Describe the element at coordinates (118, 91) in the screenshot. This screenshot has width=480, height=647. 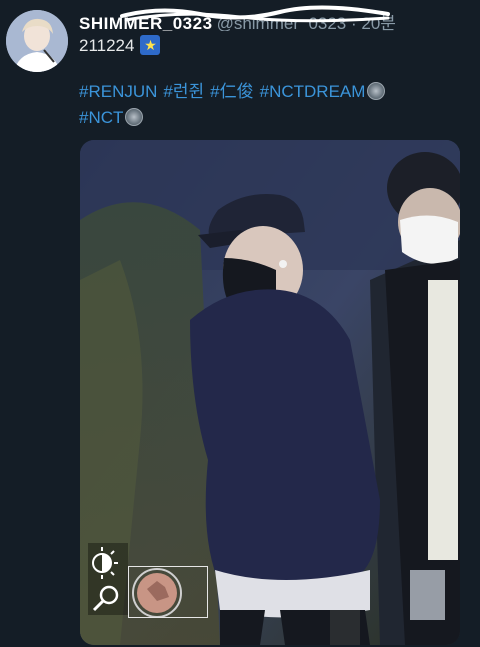
I see `hashtag-link: #RENJUN` at that location.